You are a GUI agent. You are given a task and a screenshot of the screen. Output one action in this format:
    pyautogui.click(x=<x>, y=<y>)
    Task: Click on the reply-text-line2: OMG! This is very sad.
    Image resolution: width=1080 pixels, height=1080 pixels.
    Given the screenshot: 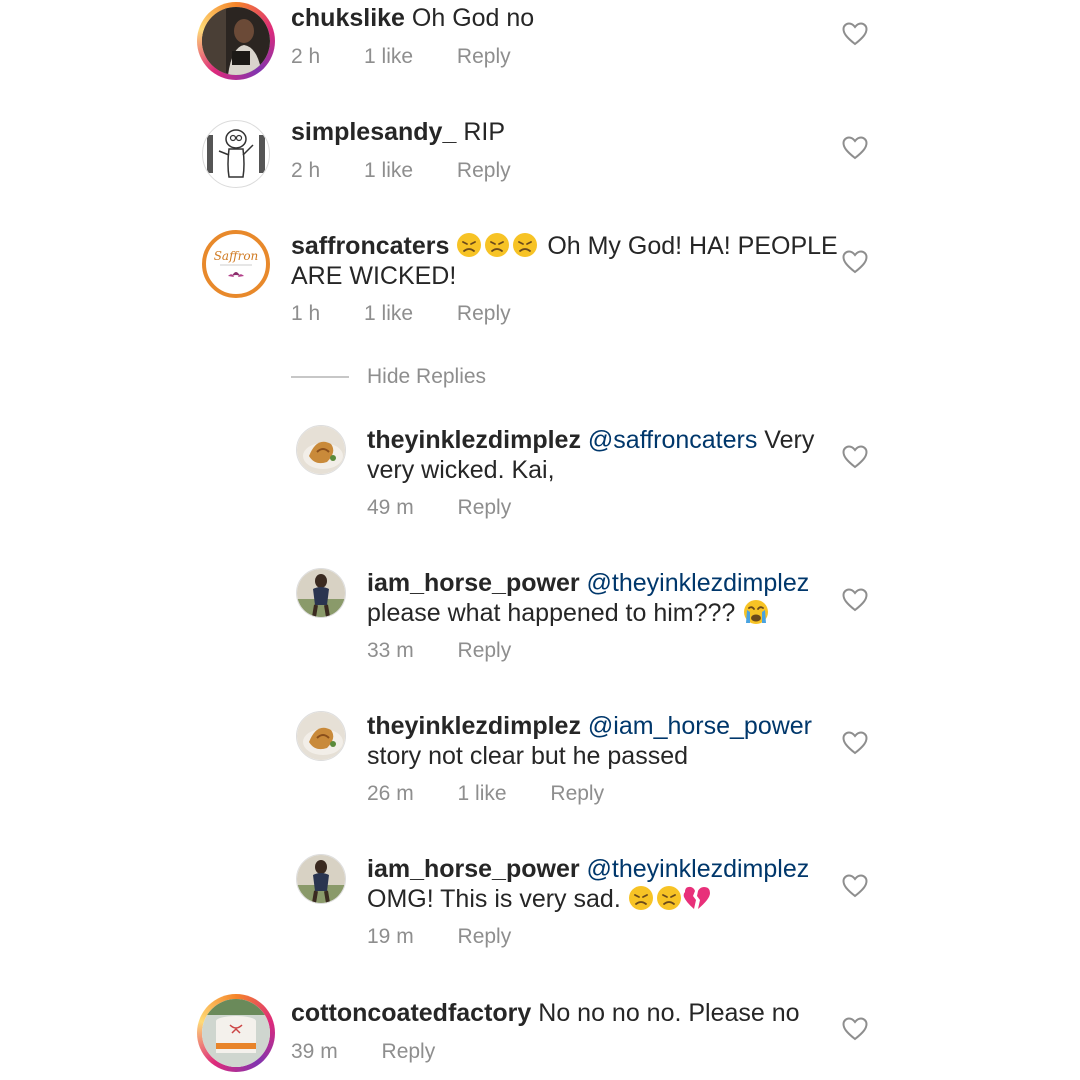 What is the action you would take?
    pyautogui.click(x=540, y=901)
    